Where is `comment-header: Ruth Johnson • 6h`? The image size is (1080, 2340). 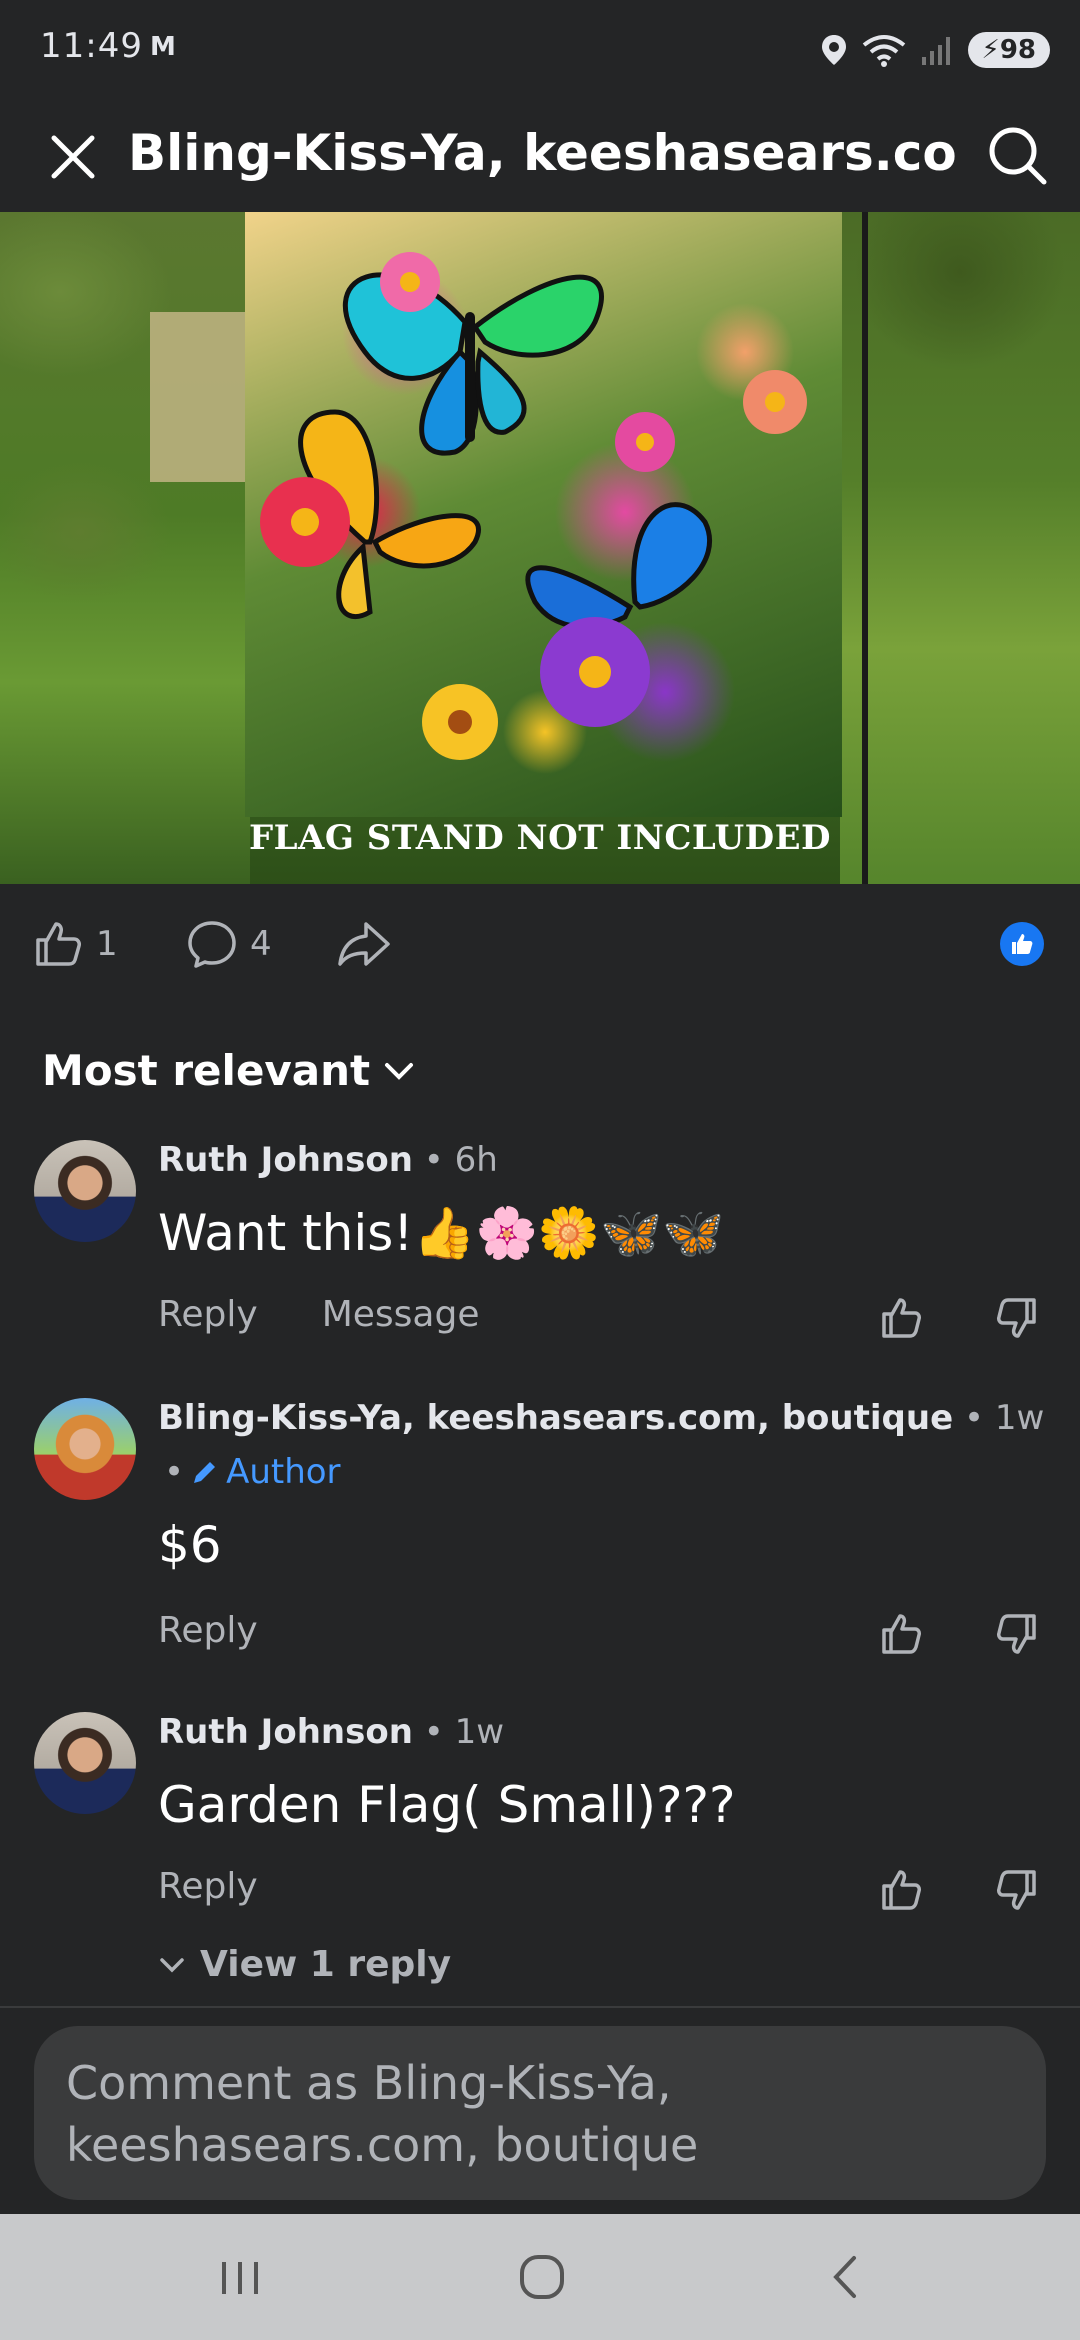
comment-header: Ruth Johnson • 6h is located at coordinates (328, 1160).